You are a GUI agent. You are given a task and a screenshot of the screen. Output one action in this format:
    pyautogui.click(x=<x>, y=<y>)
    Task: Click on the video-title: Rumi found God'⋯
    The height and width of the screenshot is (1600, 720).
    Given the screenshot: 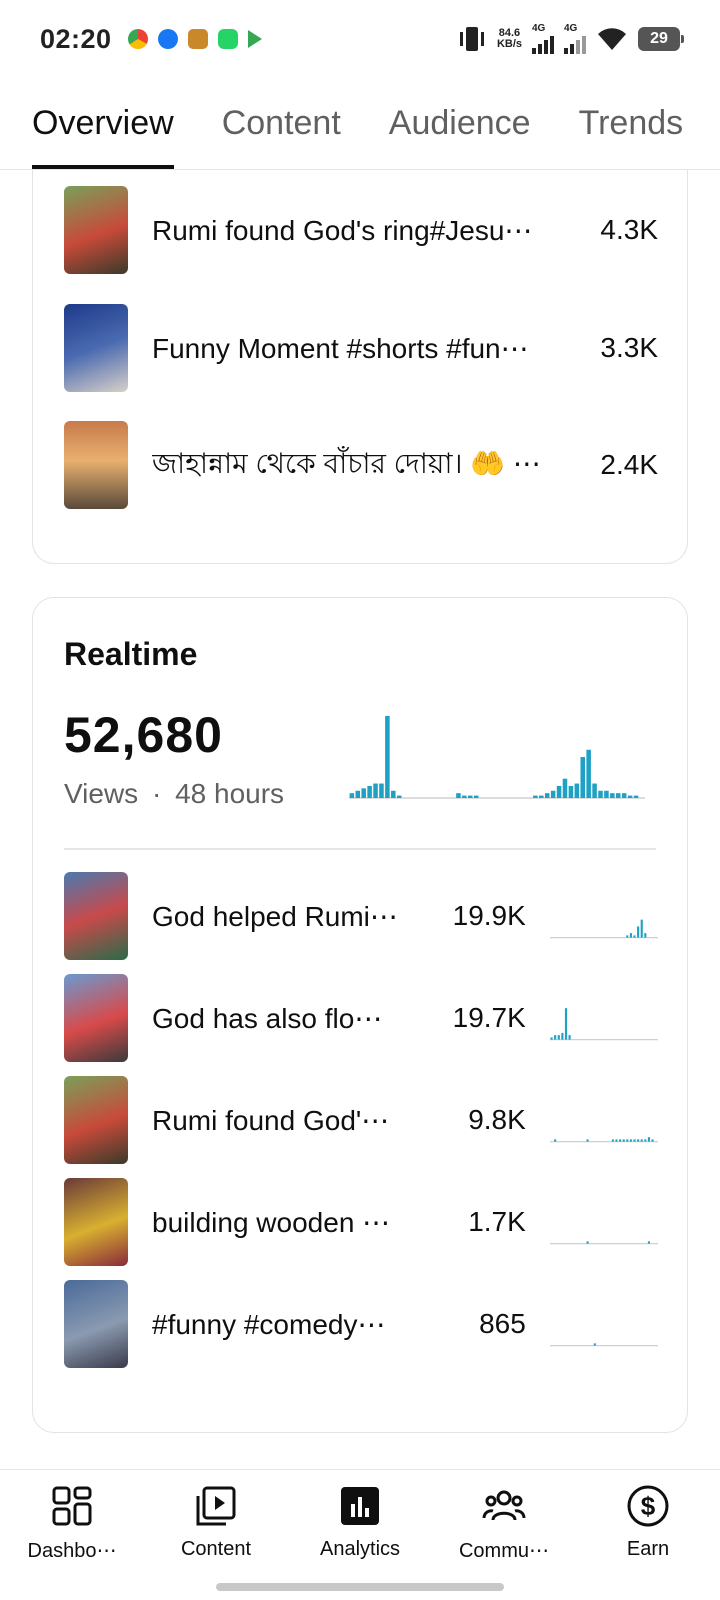 What is the action you would take?
    pyautogui.click(x=271, y=1120)
    